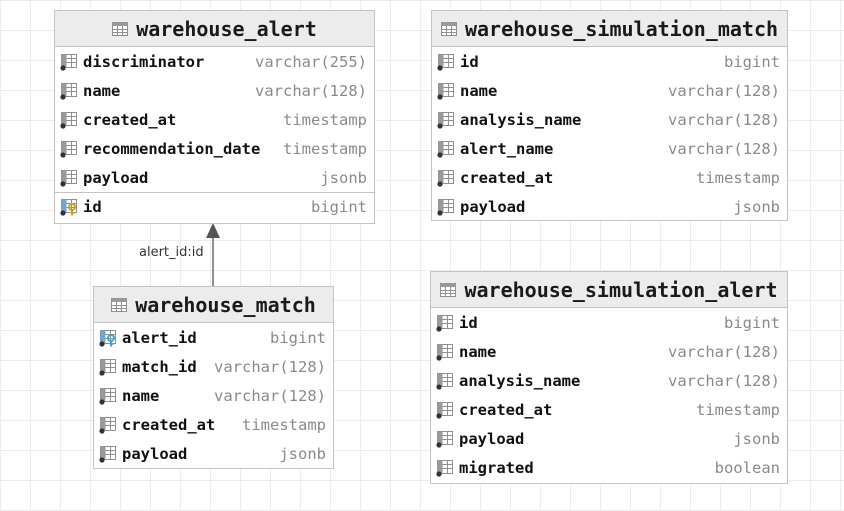  I want to click on column-name: recommendation_date, so click(172, 148).